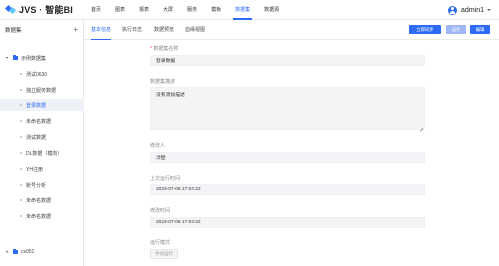 The height and width of the screenshot is (266, 499). I want to click on tree-item-label: 示例数据集, so click(34, 58).